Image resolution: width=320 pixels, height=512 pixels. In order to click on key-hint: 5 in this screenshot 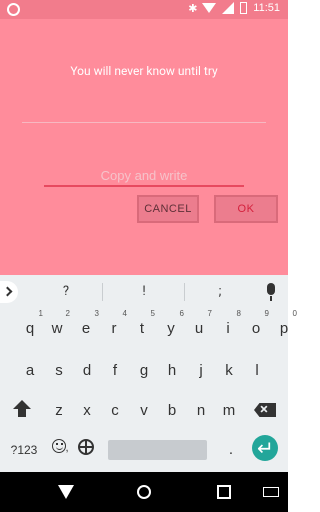, I will do `click(152, 313)`.